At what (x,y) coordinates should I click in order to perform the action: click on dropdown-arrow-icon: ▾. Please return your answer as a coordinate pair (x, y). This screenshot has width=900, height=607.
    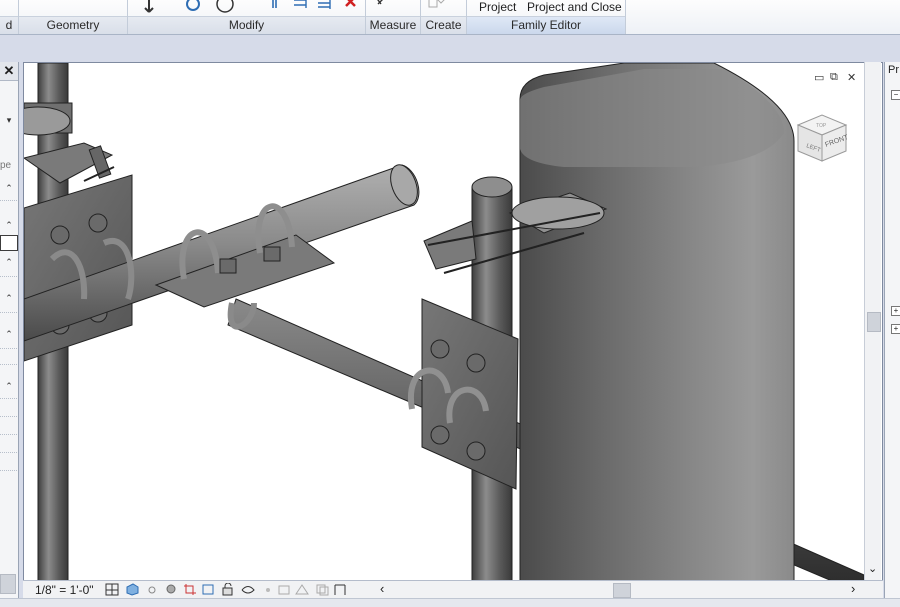
    Looking at the image, I should click on (9, 120).